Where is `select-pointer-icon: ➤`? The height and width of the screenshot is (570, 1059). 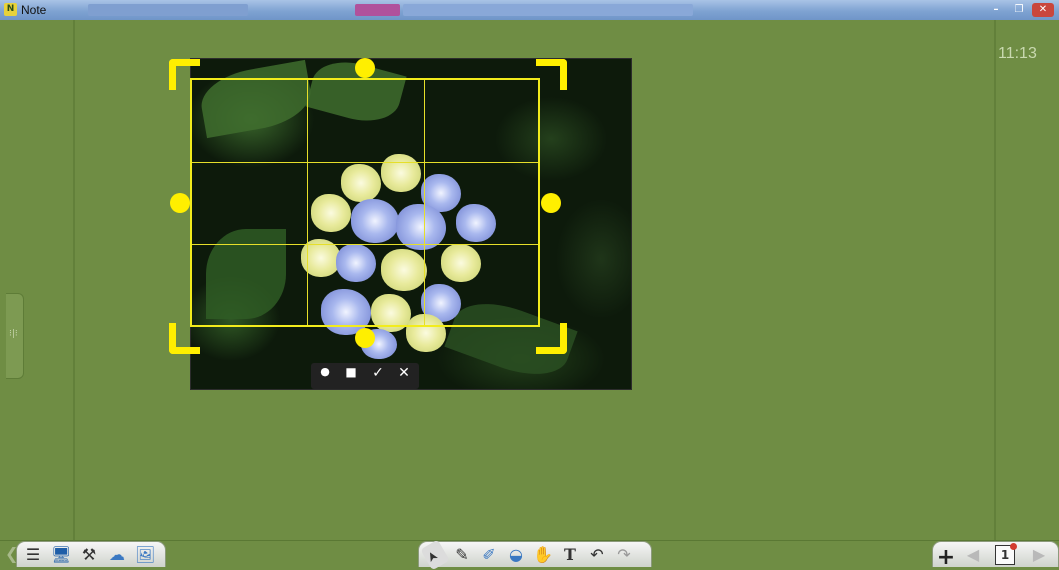 select-pointer-icon: ➤ is located at coordinates (435, 554).